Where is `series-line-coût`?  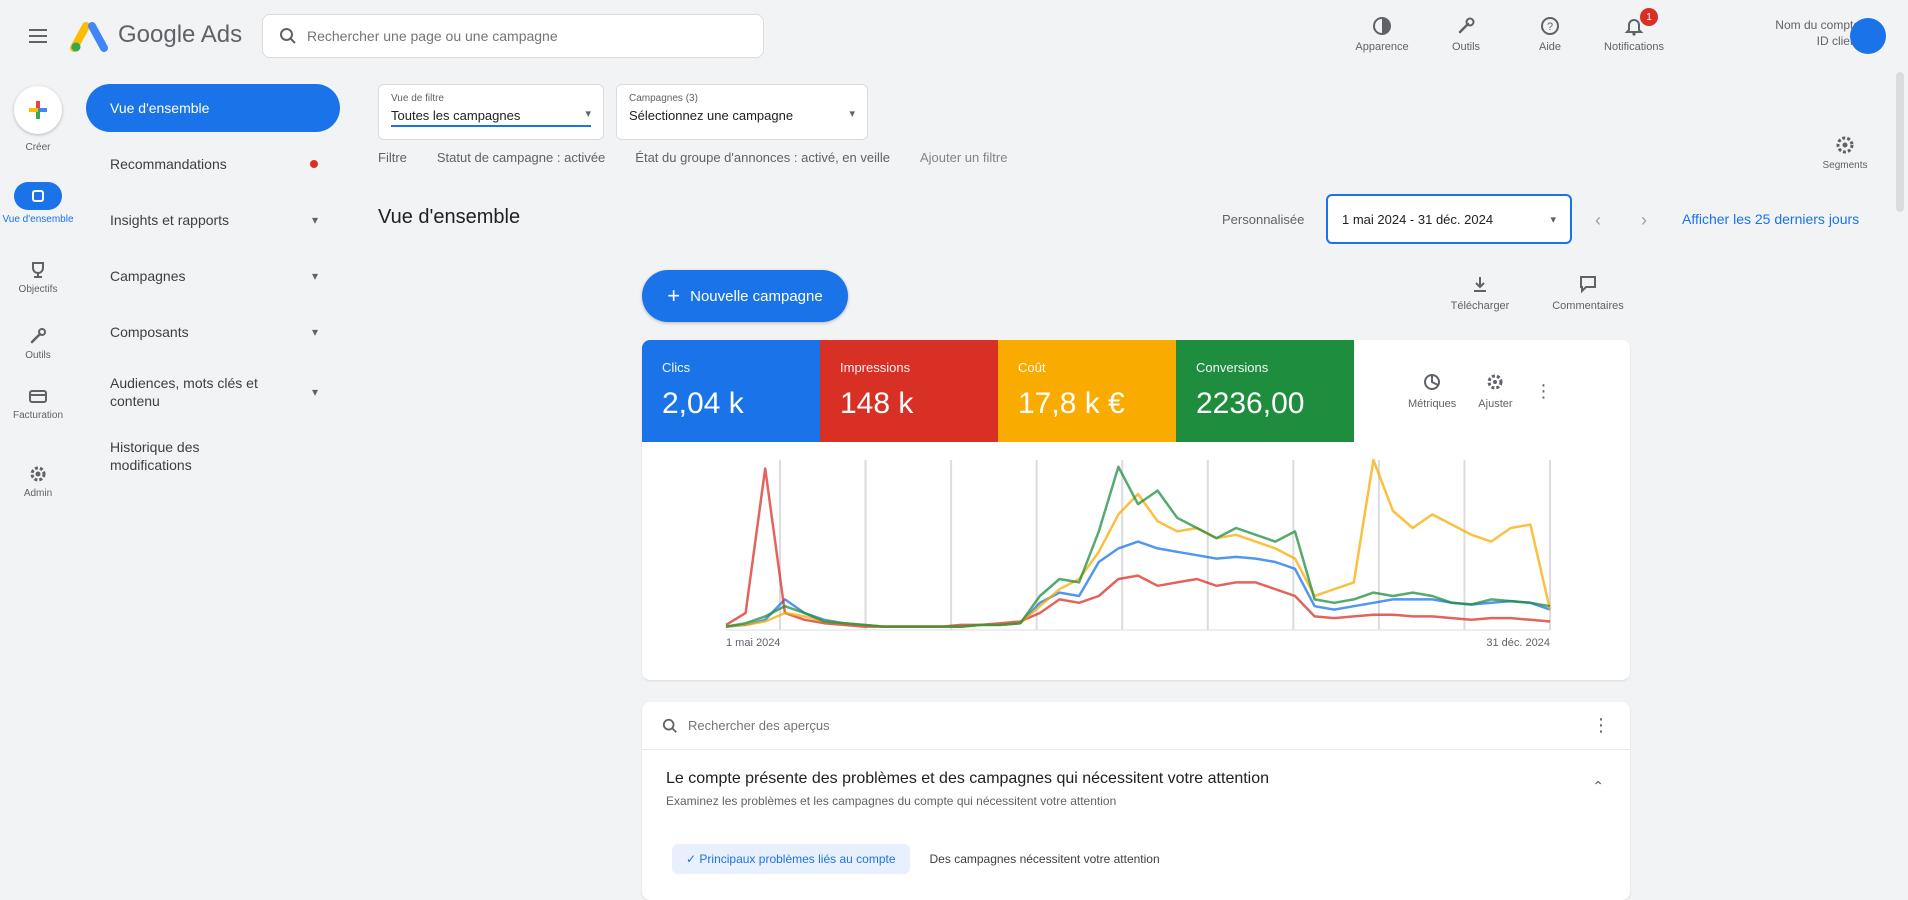
series-line-coût is located at coordinates (1138, 543).